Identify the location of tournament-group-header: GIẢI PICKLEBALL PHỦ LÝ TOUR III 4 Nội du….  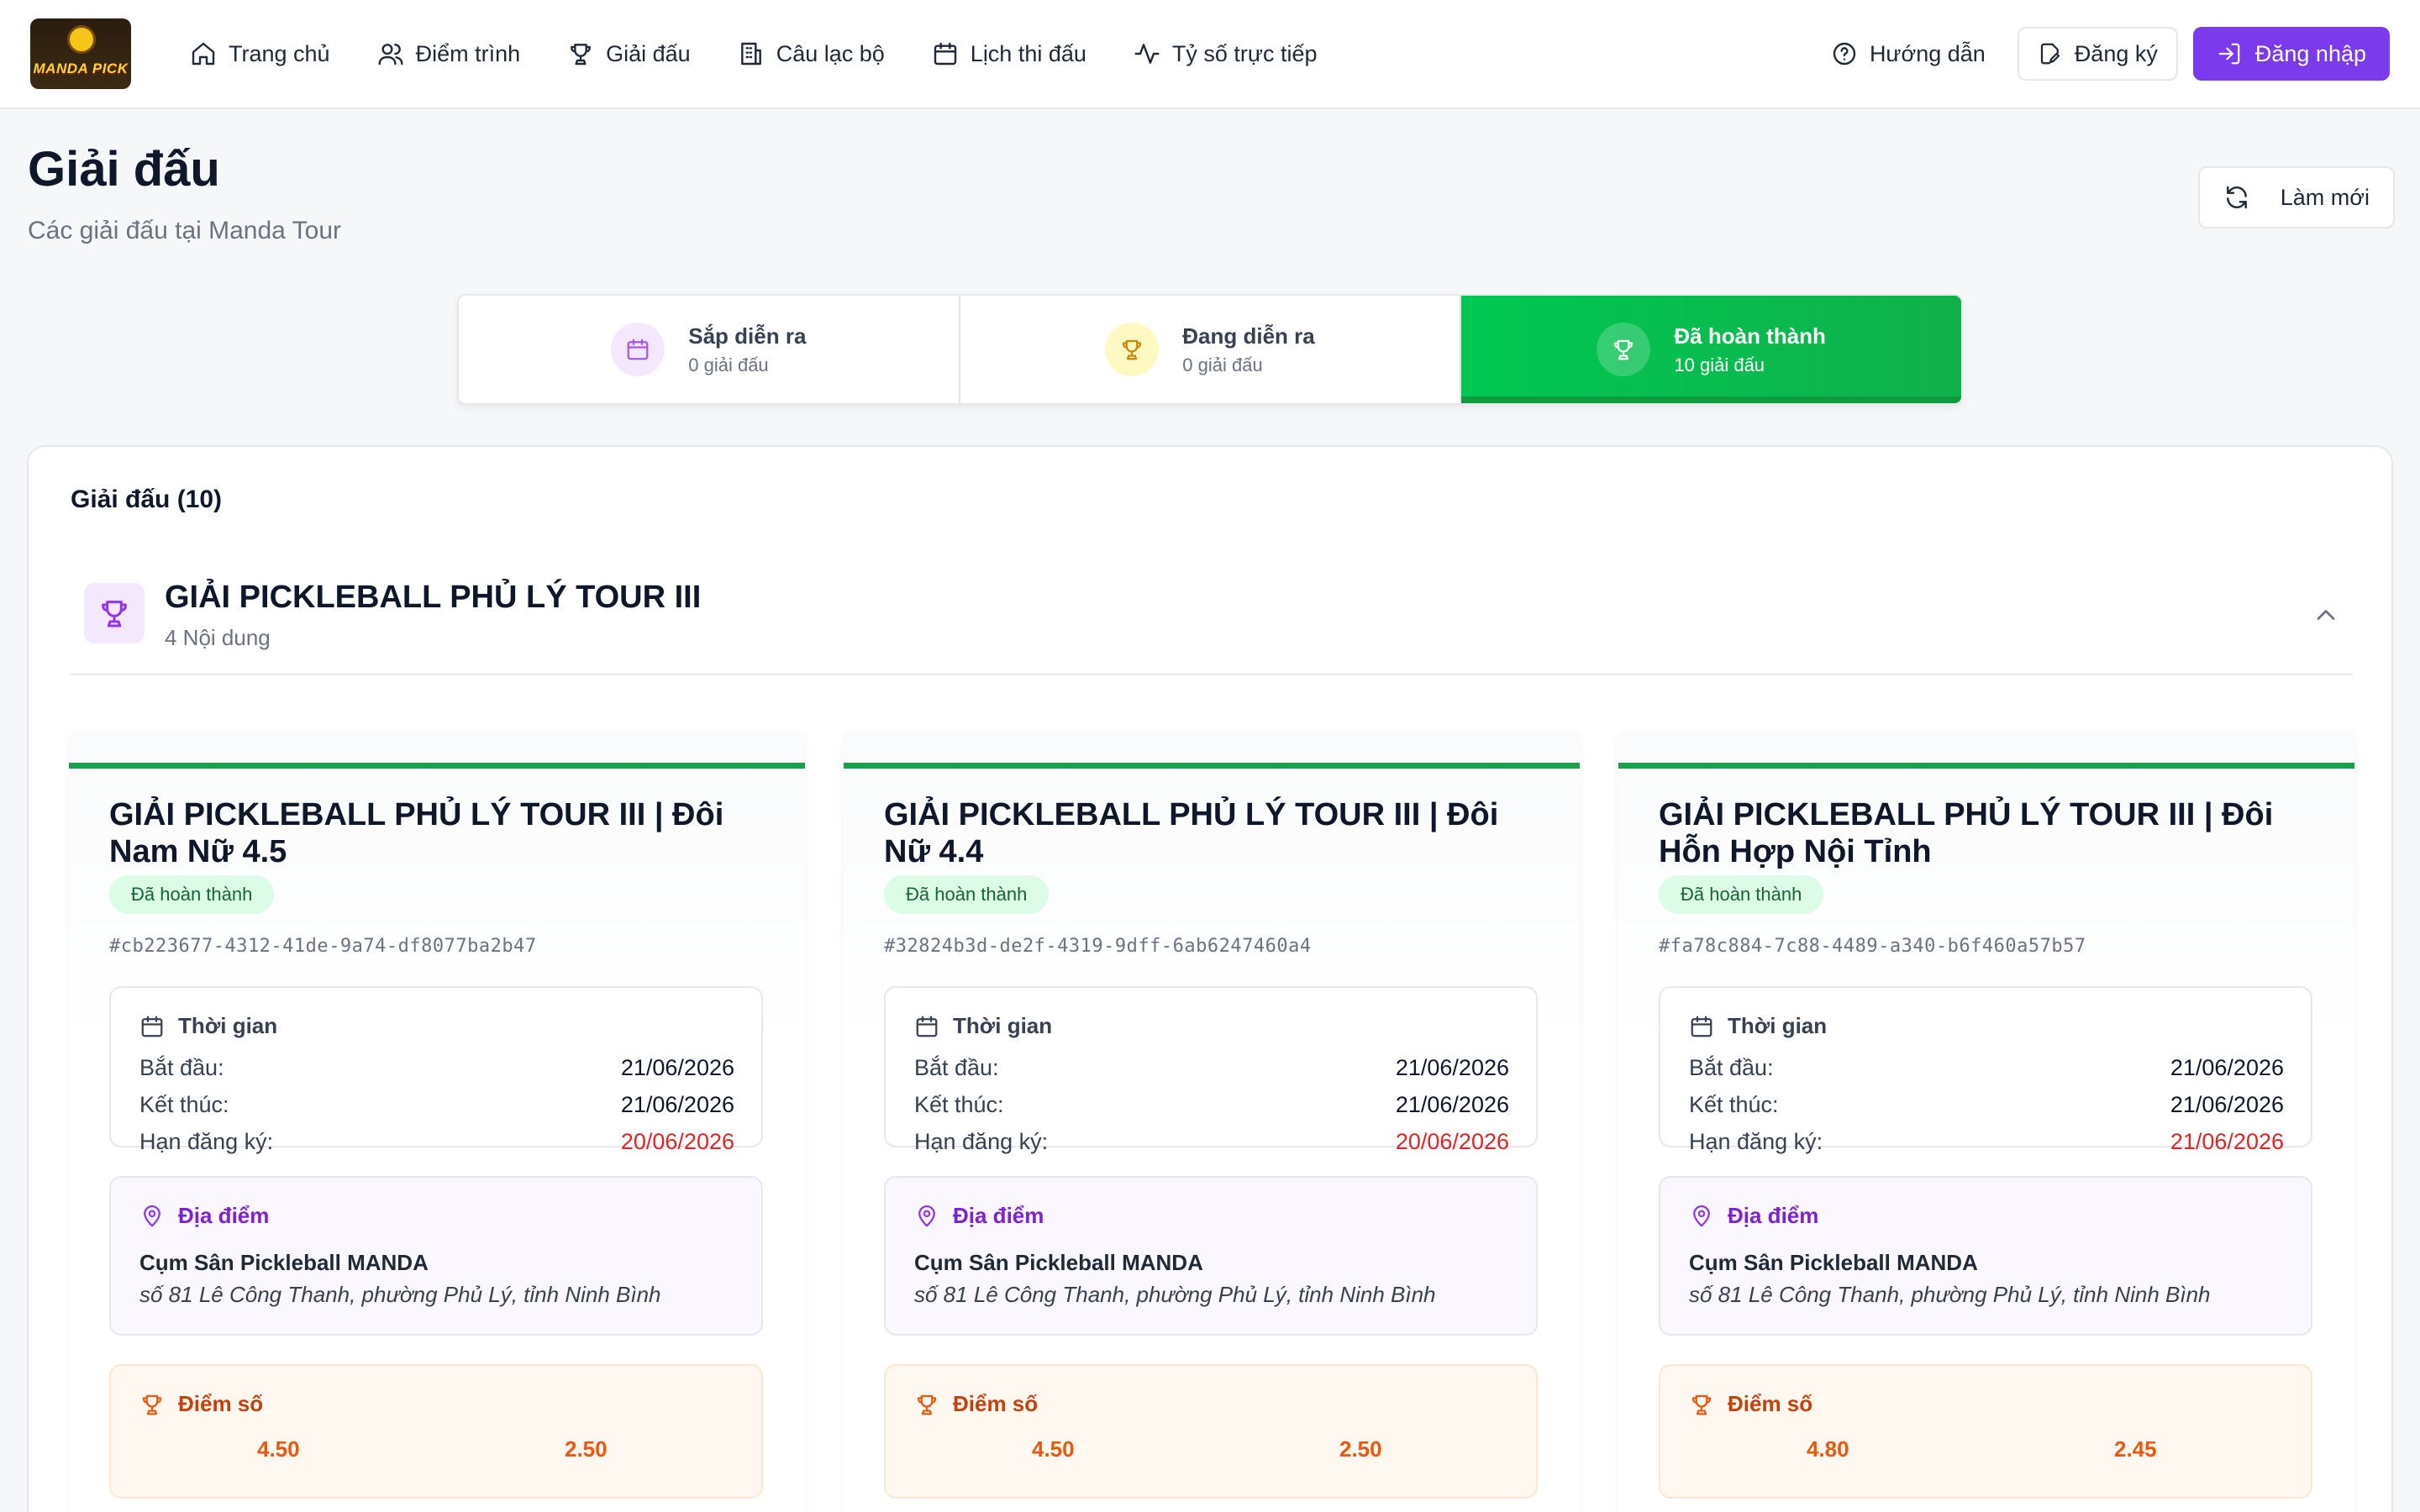
(1212, 620).